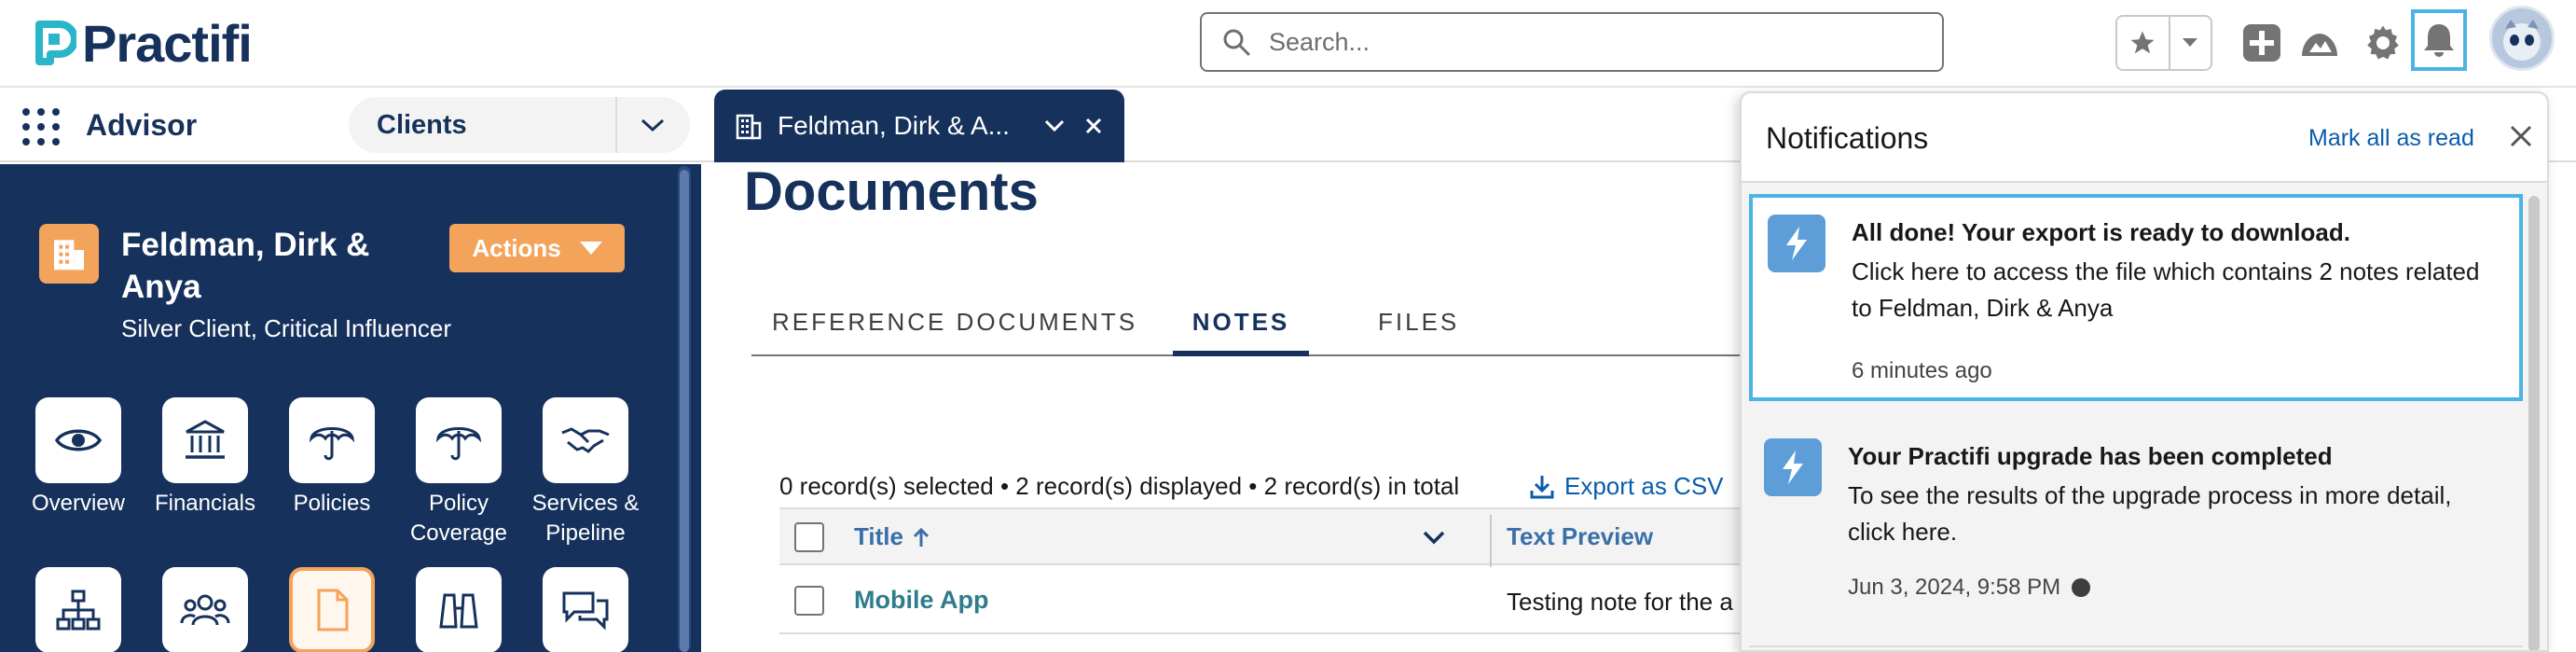 Image resolution: width=2576 pixels, height=652 pixels. Describe the element at coordinates (1236, 42) in the screenshot. I see `search-icon` at that location.